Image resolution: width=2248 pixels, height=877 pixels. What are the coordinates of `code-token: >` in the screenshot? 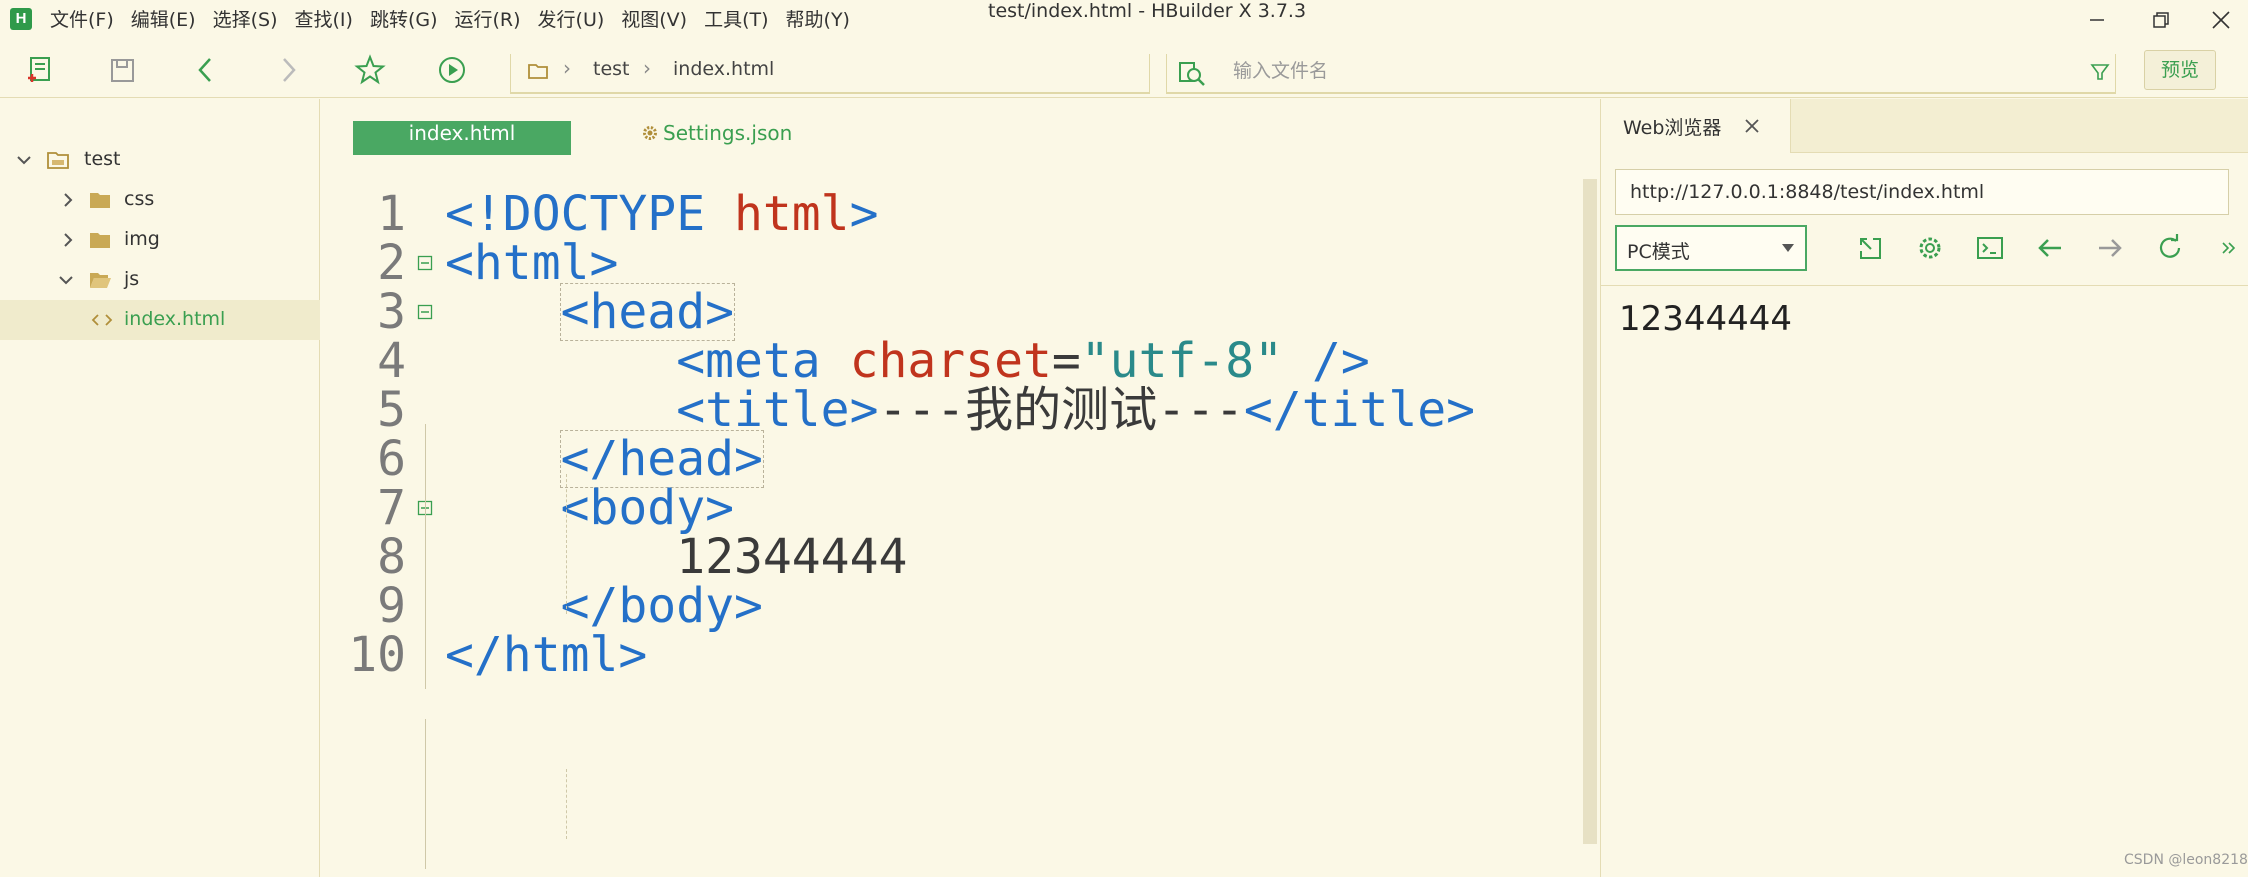 It's located at (864, 214).